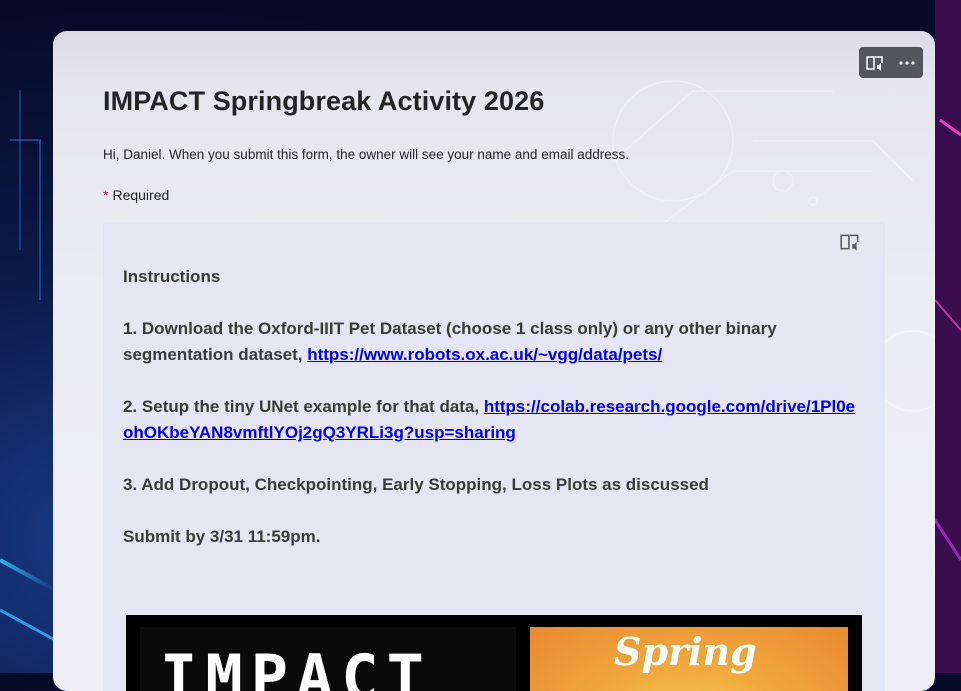  Describe the element at coordinates (685, 651) in the screenshot. I see `banner-spring-text: Spring` at that location.